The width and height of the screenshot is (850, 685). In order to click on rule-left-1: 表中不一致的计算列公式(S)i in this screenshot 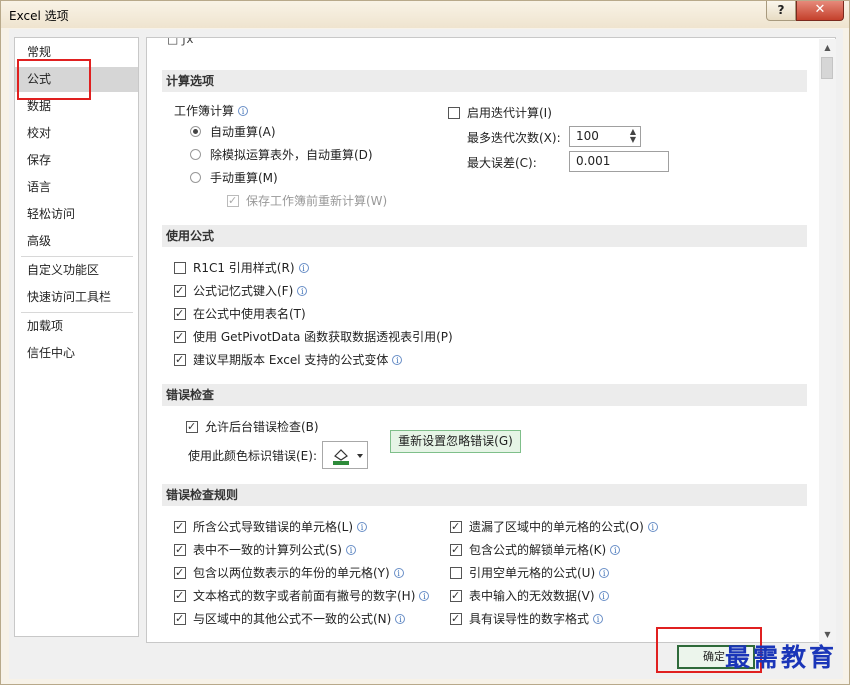, I will do `click(265, 550)`.